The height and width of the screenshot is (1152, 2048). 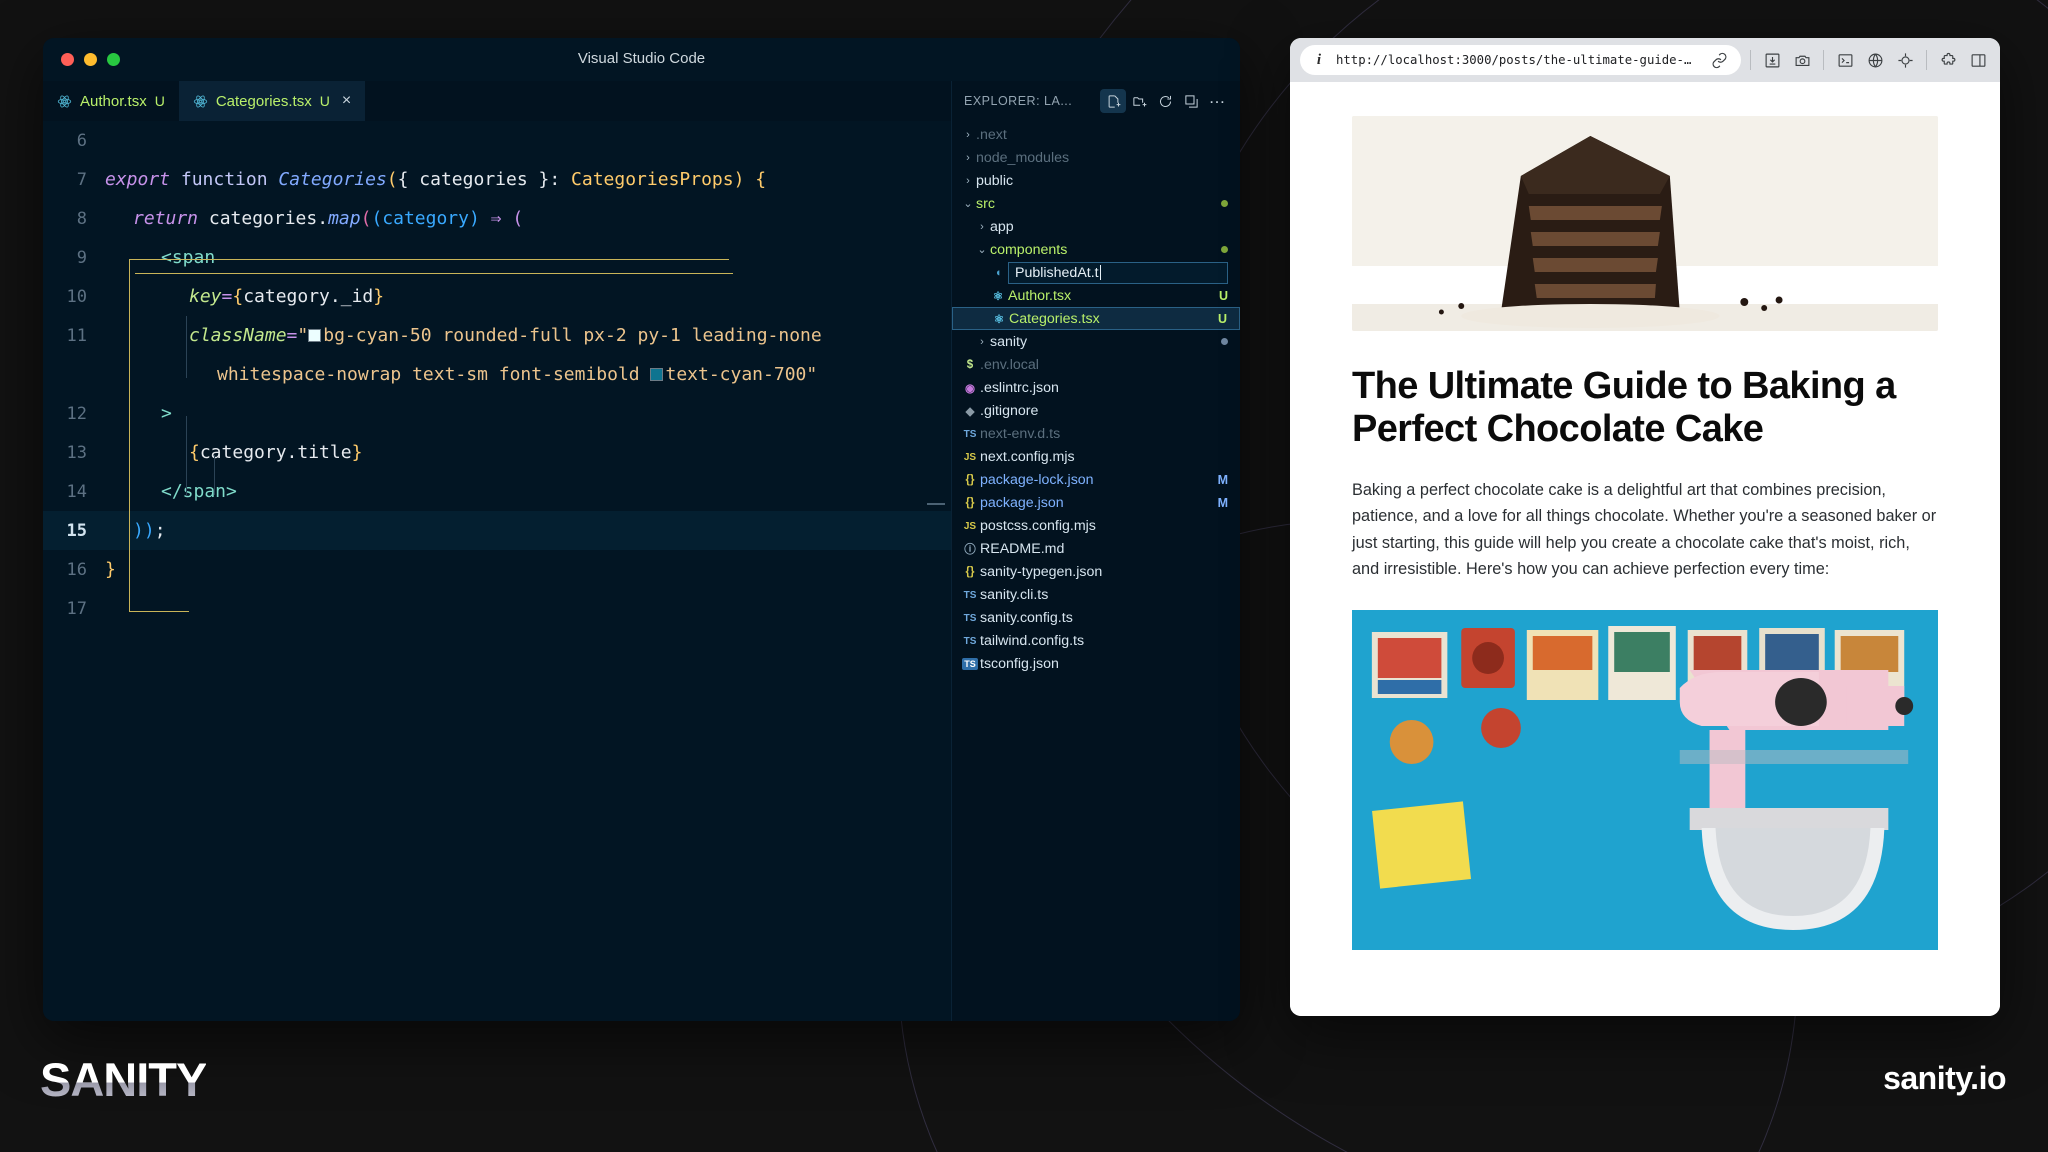 What do you see at coordinates (229, 179) in the screenshot?
I see `code-token: function` at bounding box center [229, 179].